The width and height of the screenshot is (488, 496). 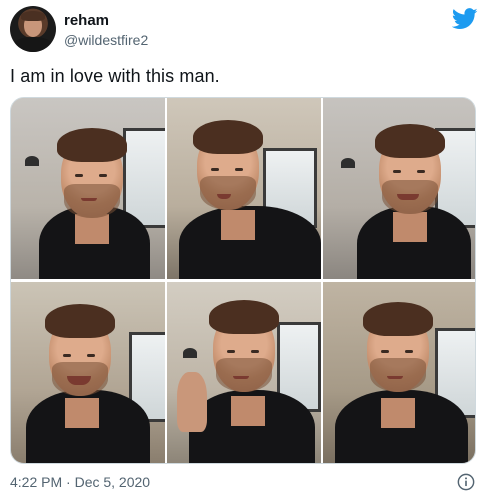 I want to click on display-name: reham, so click(x=86, y=20).